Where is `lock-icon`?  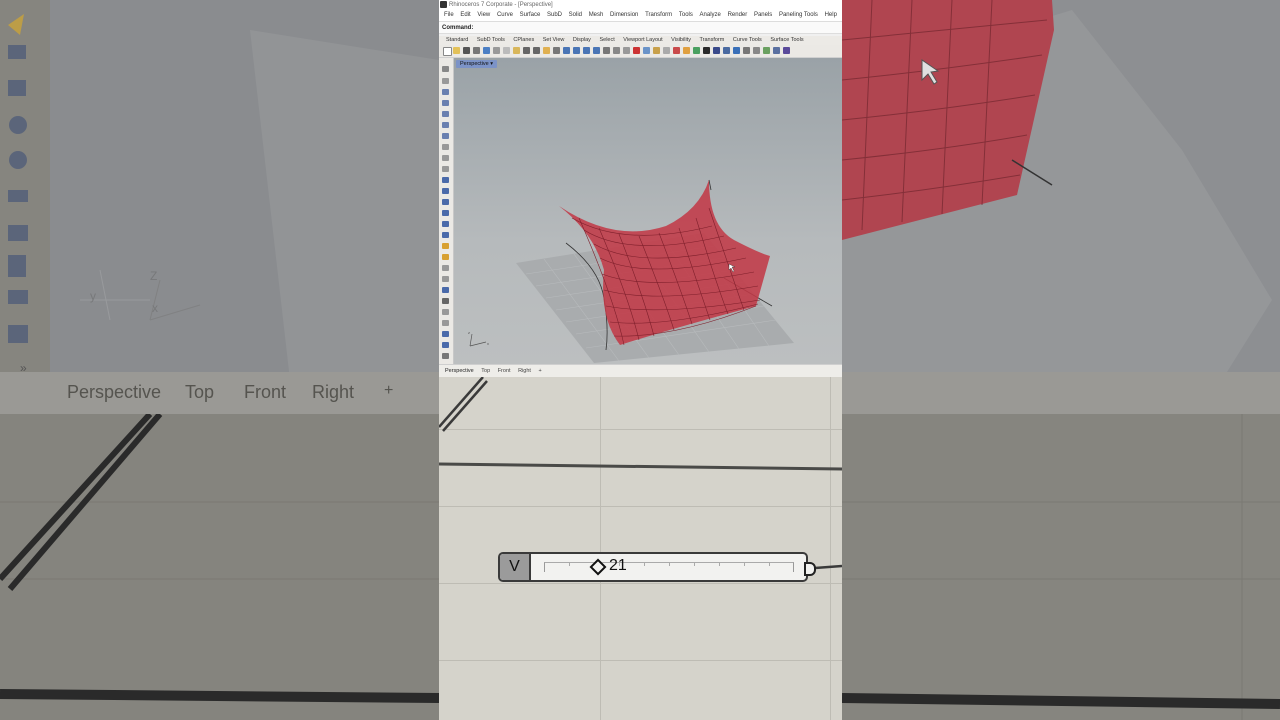 lock-icon is located at coordinates (676, 50).